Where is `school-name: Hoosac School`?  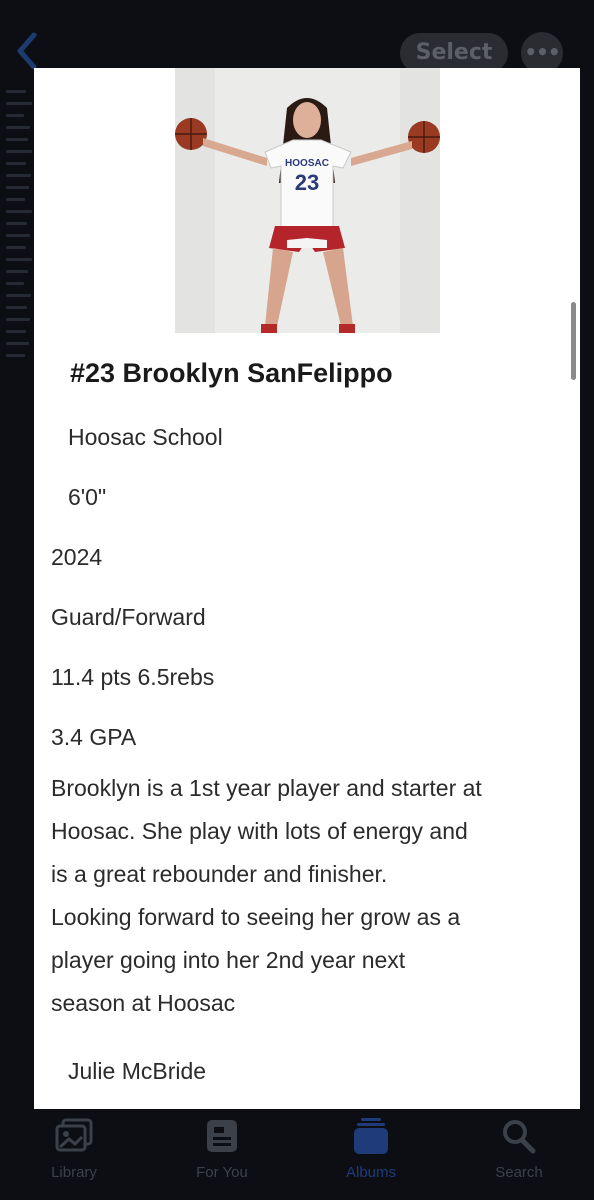 school-name: Hoosac School is located at coordinates (145, 437).